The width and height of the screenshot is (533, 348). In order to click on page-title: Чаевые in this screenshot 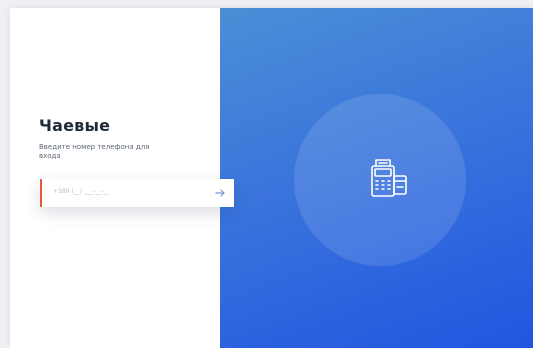, I will do `click(75, 125)`.